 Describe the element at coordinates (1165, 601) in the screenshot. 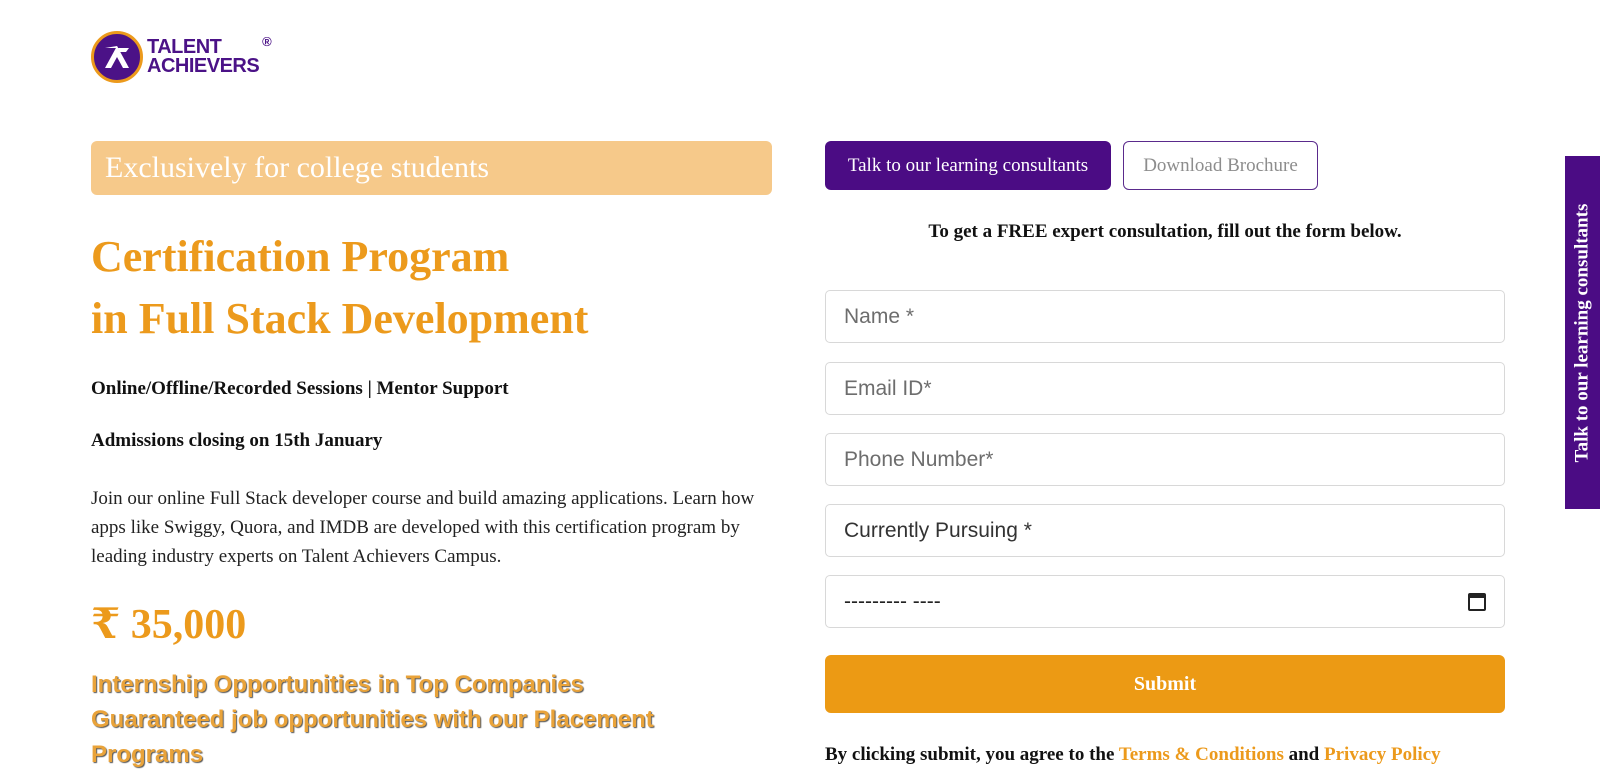

I see `date-input: --------- ----` at that location.